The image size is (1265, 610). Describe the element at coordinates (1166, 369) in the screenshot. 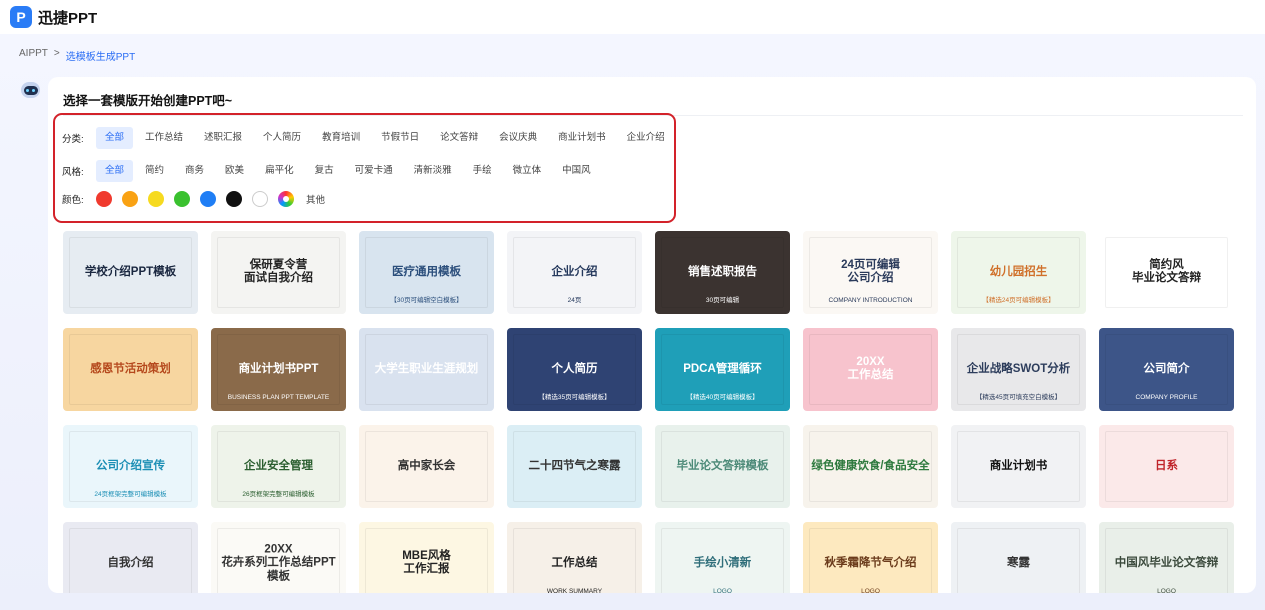

I see `template-card: 公司简介 COMPANY PROFILE` at that location.